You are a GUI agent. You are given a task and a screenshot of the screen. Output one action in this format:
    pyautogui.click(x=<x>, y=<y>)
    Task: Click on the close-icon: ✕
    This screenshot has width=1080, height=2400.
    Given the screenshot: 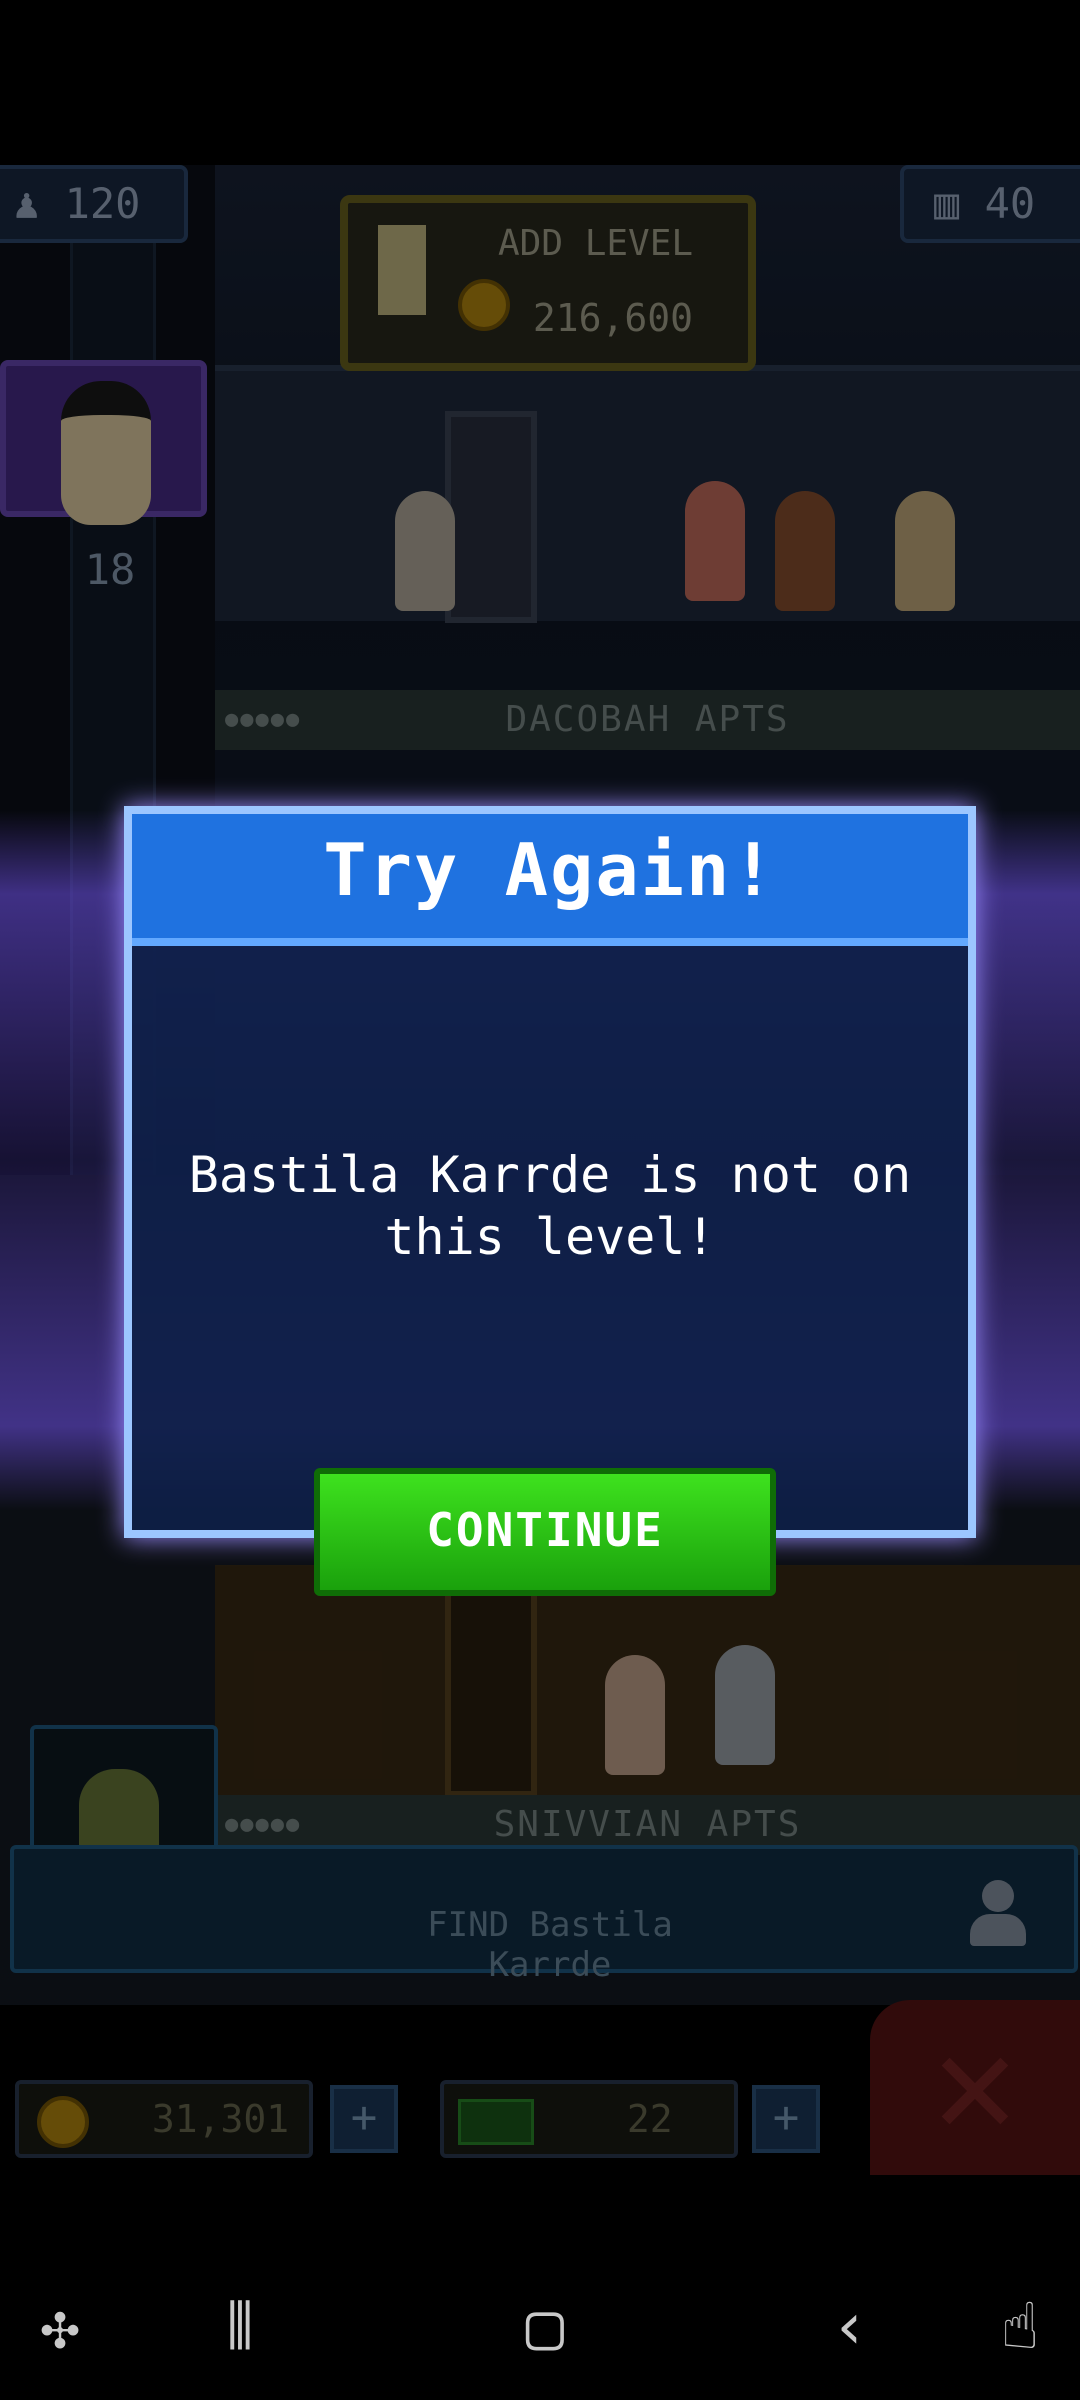 What is the action you would take?
    pyautogui.click(x=975, y=2087)
    